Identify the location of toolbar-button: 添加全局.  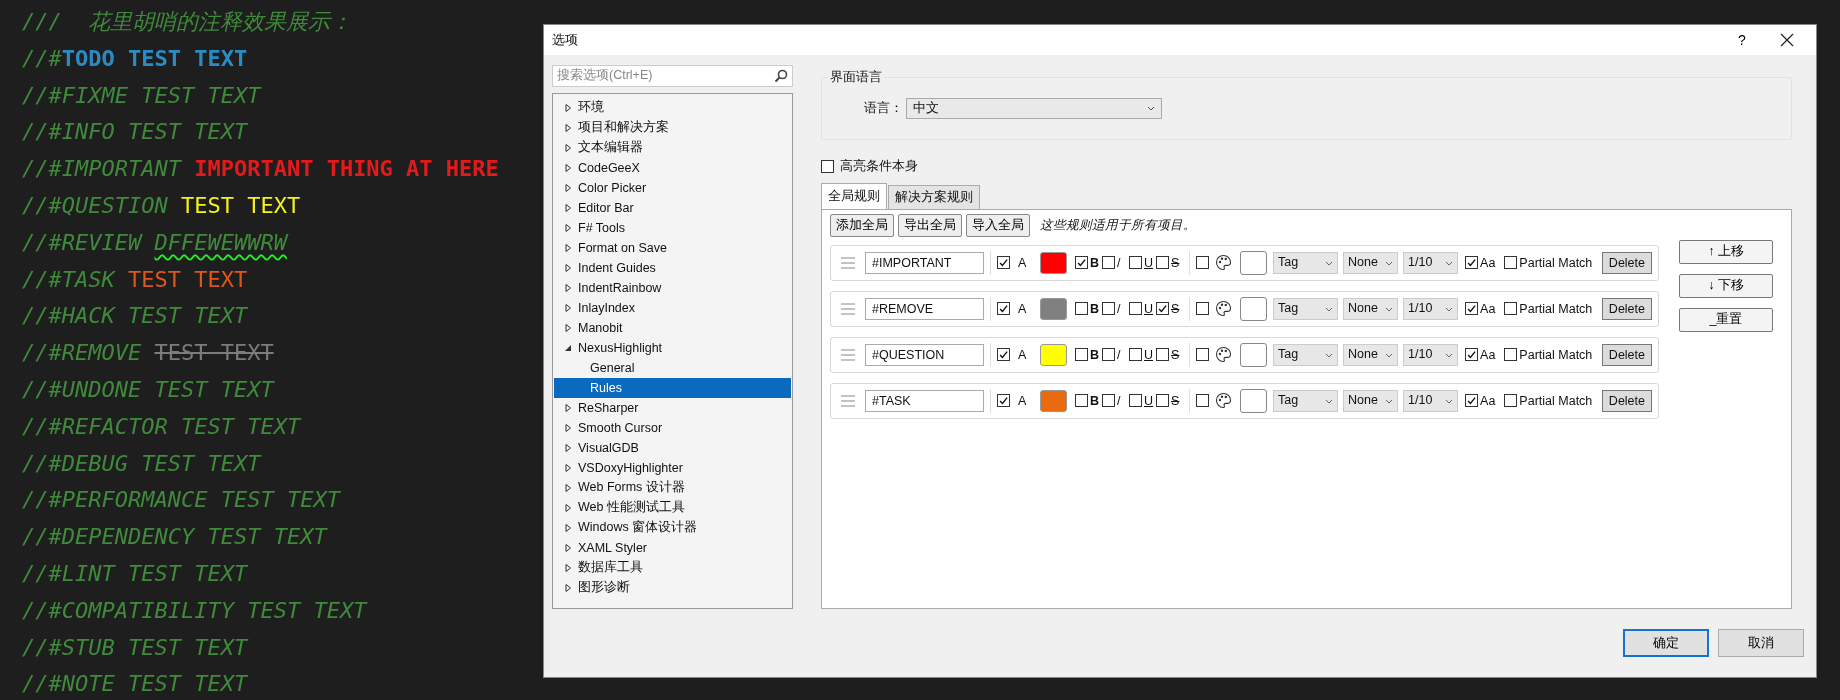
(862, 225).